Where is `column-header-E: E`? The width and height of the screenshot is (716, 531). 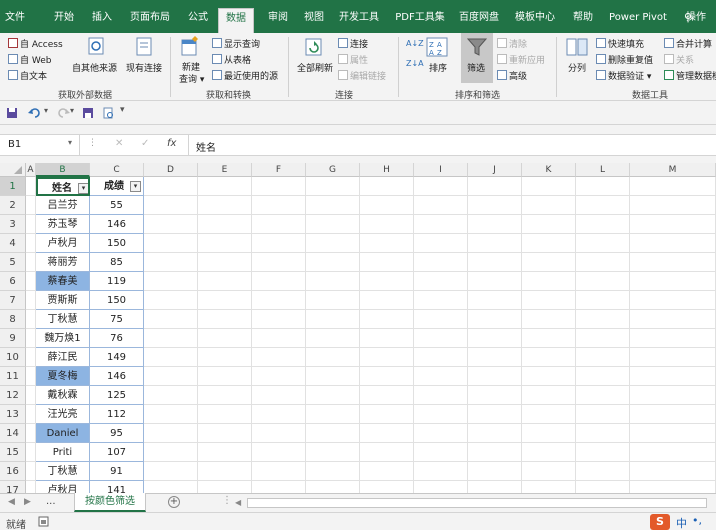 column-header-E: E is located at coordinates (225, 170).